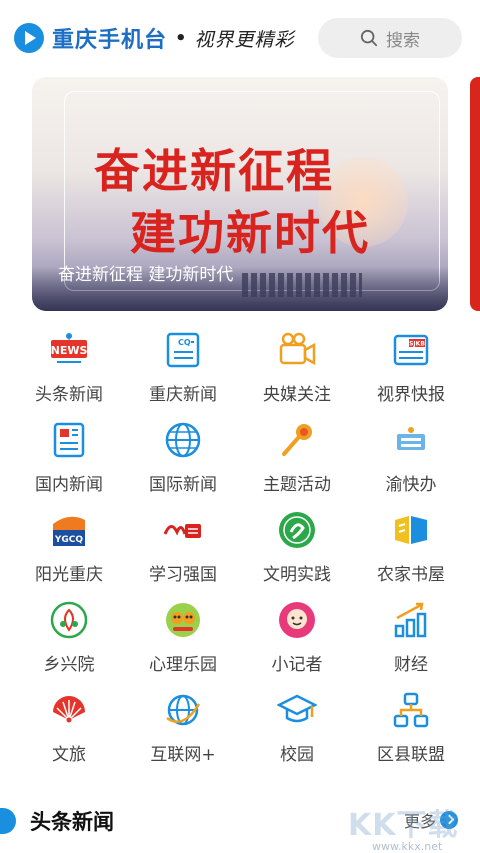 Image resolution: width=480 pixels, height=853 pixels. I want to click on search-box: 搜索, so click(390, 38).